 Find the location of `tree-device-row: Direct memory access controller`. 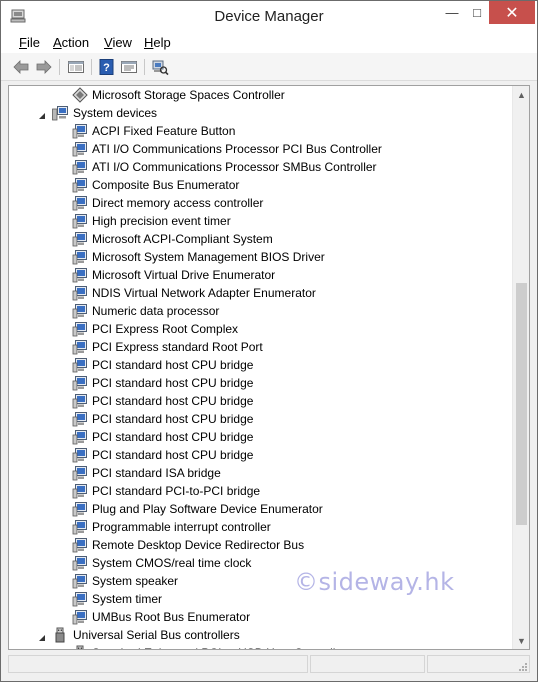

tree-device-row: Direct memory access controller is located at coordinates (259, 203).